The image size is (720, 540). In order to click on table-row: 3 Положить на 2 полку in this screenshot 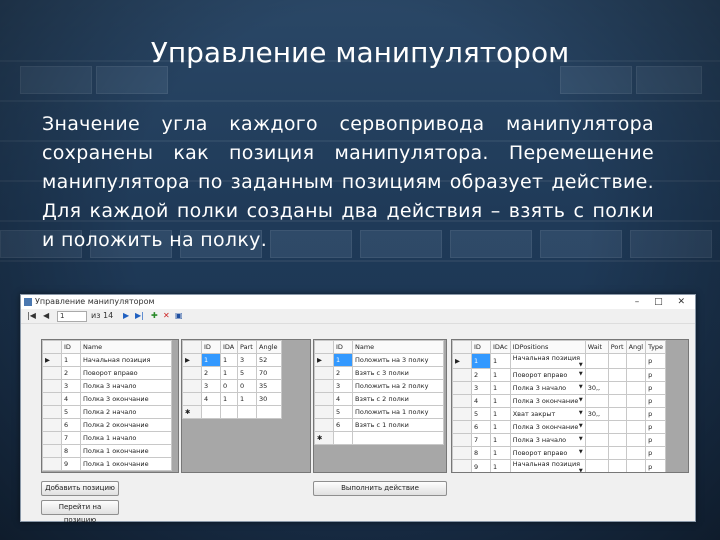, I will do `click(379, 386)`.